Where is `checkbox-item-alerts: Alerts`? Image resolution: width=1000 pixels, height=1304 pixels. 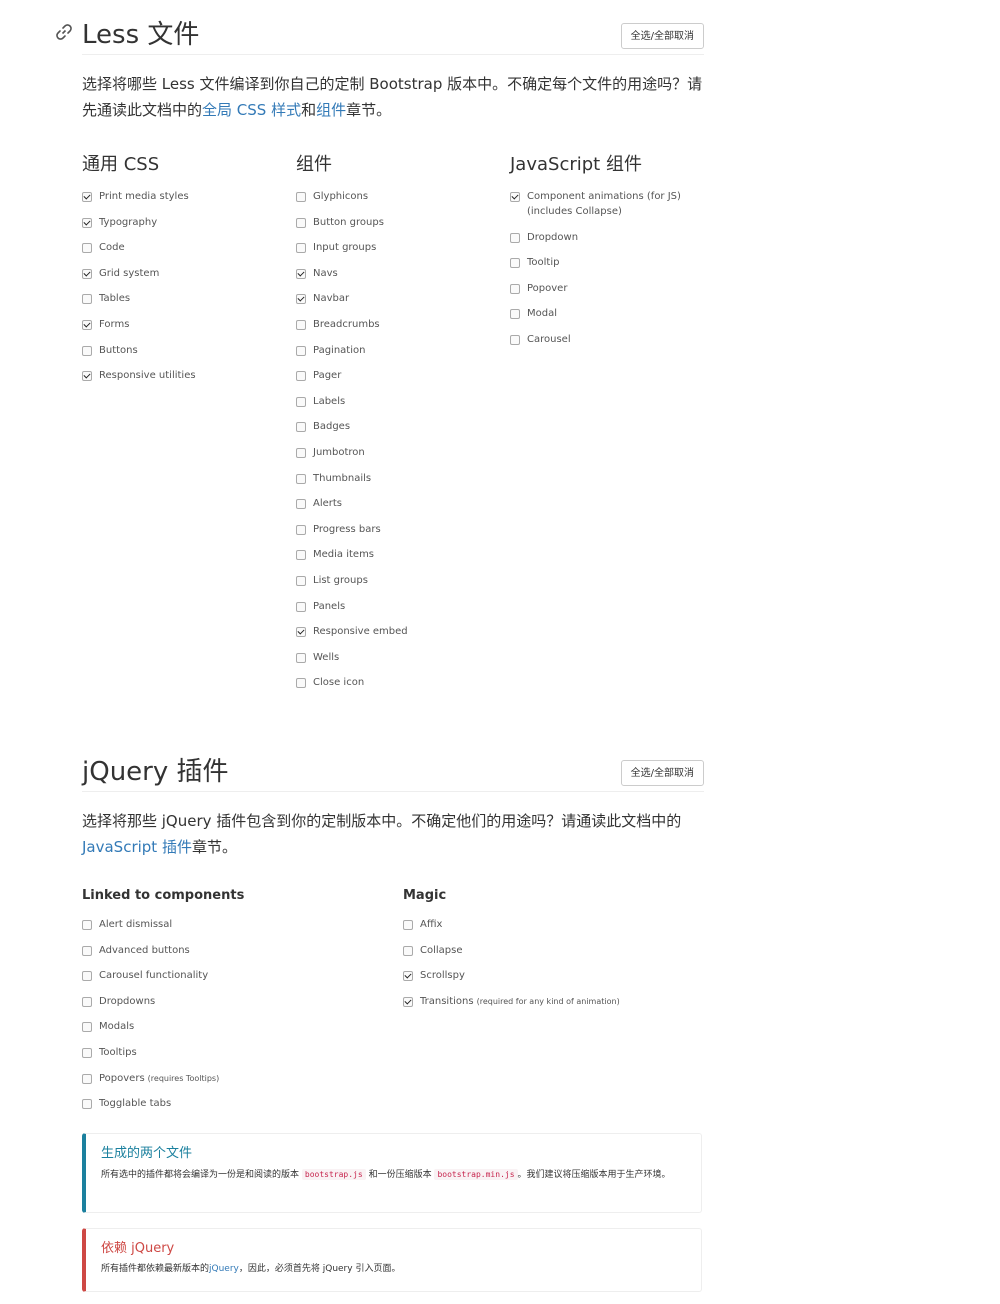
checkbox-item-alerts: Alerts is located at coordinates (319, 503).